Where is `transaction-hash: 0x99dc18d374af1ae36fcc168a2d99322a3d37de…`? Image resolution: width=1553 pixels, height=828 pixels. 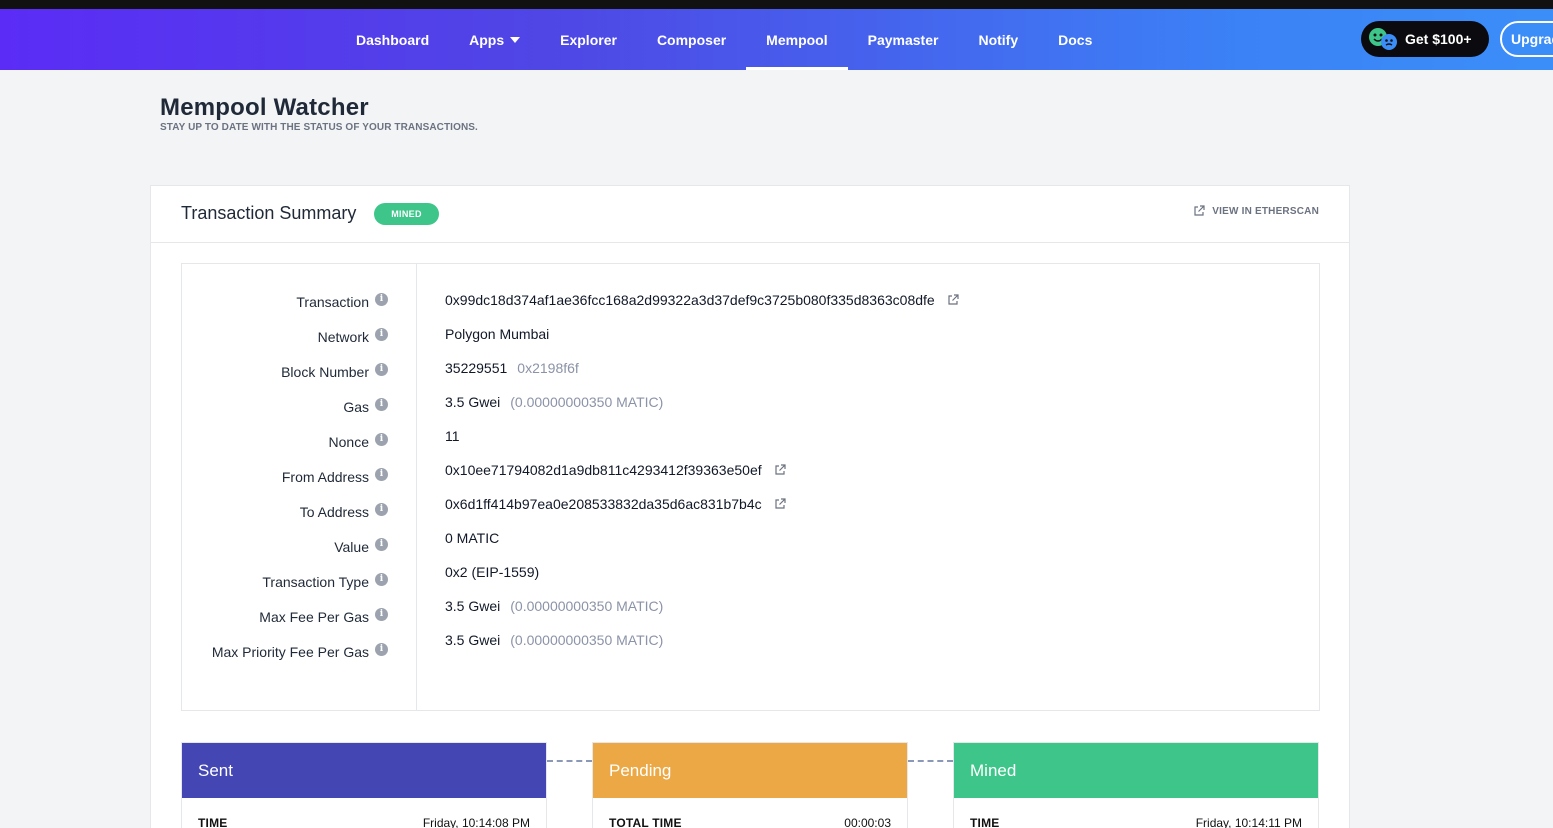
transaction-hash: 0x99dc18d374af1ae36fcc168a2d99322a3d37de… is located at coordinates (690, 300).